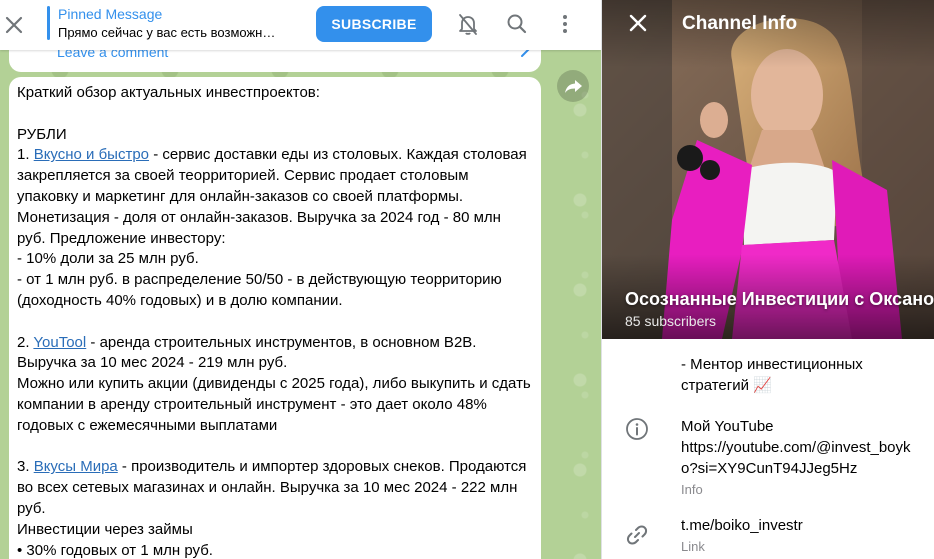 The image size is (934, 559). Describe the element at coordinates (48, 23) in the screenshot. I see `pinned-indicator` at that location.